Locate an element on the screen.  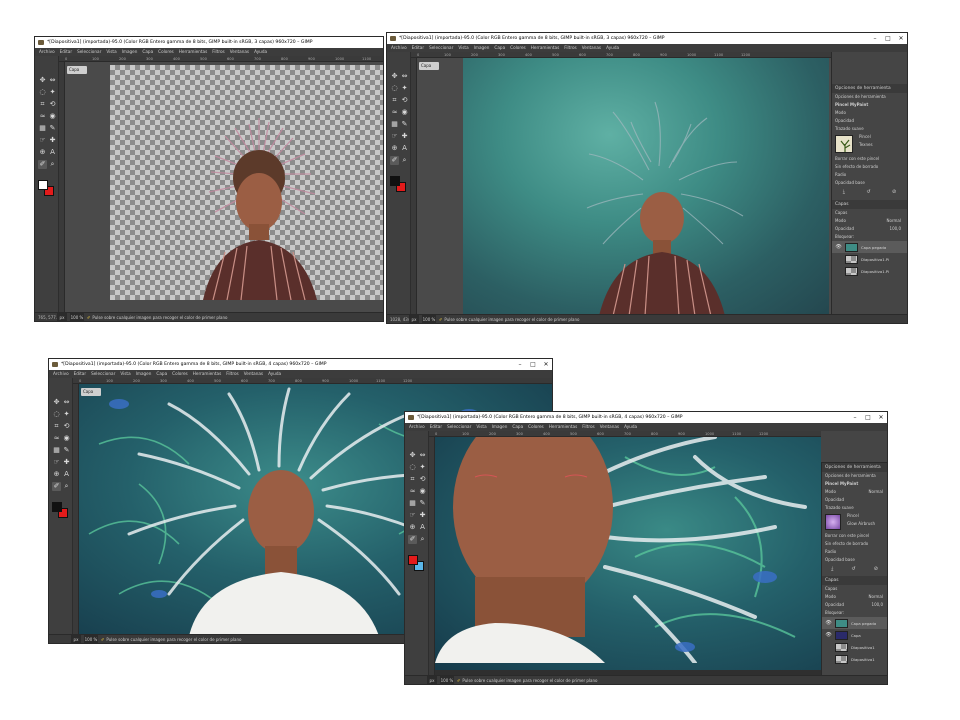
brush-preview is located at coordinates (844, 144).